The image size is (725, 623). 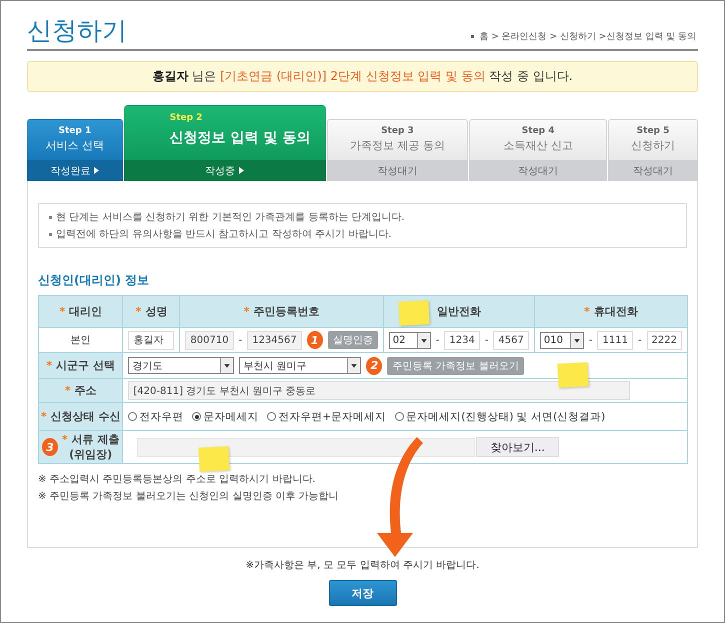 I want to click on area-code-select: 02, so click(x=409, y=340).